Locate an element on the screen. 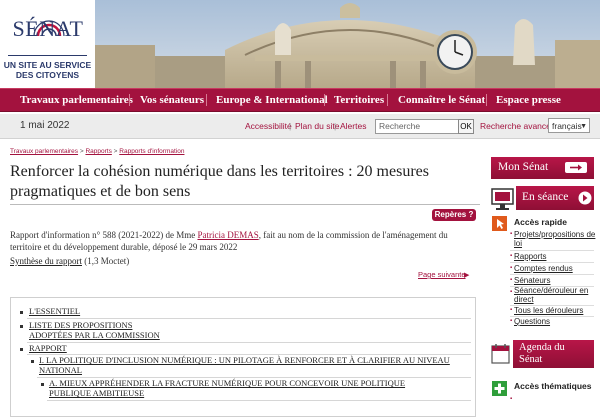  breadcrumb-travaux: Travaux parlementaires is located at coordinates (44, 151).